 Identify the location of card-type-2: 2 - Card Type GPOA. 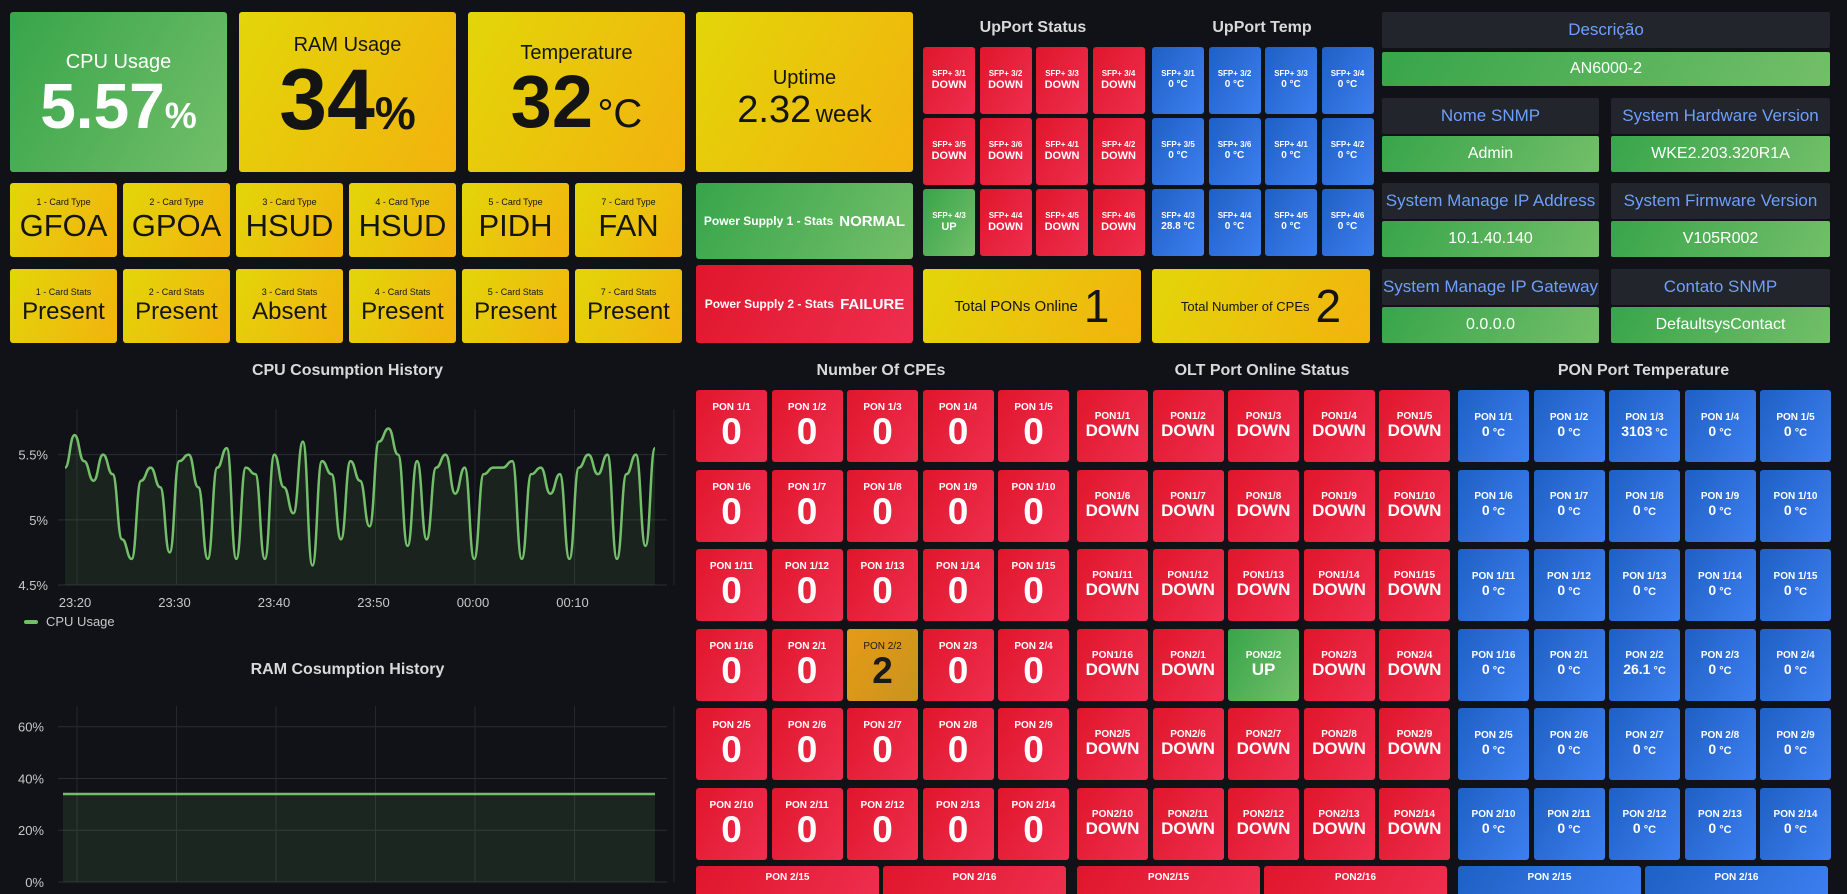
(176, 220).